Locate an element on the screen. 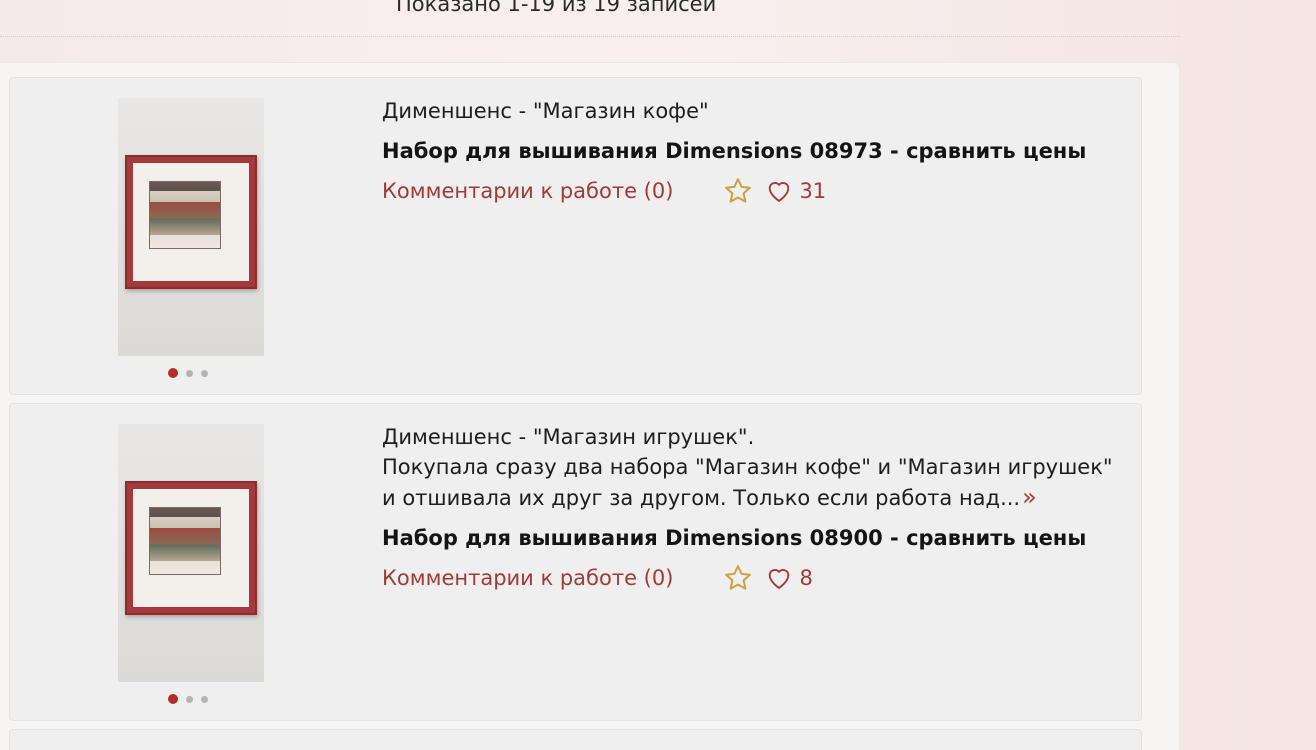  double-chevron-right-icon: » is located at coordinates (1029, 497).